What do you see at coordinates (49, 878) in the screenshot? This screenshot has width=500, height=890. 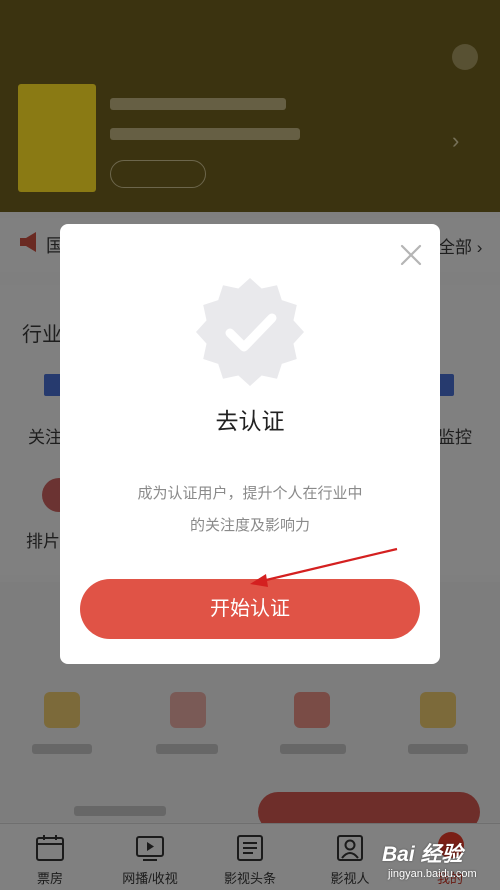 I see `tab-label: 票房` at bounding box center [49, 878].